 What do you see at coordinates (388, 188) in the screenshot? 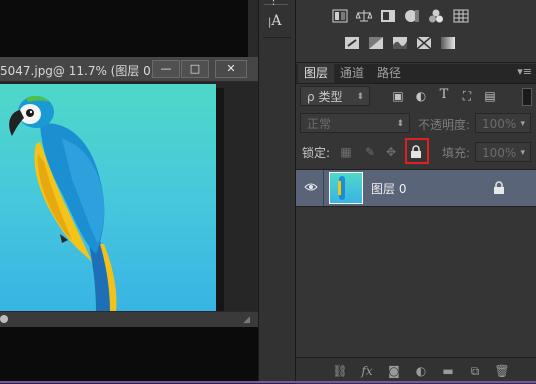
I see `layer-name: 图层 0` at bounding box center [388, 188].